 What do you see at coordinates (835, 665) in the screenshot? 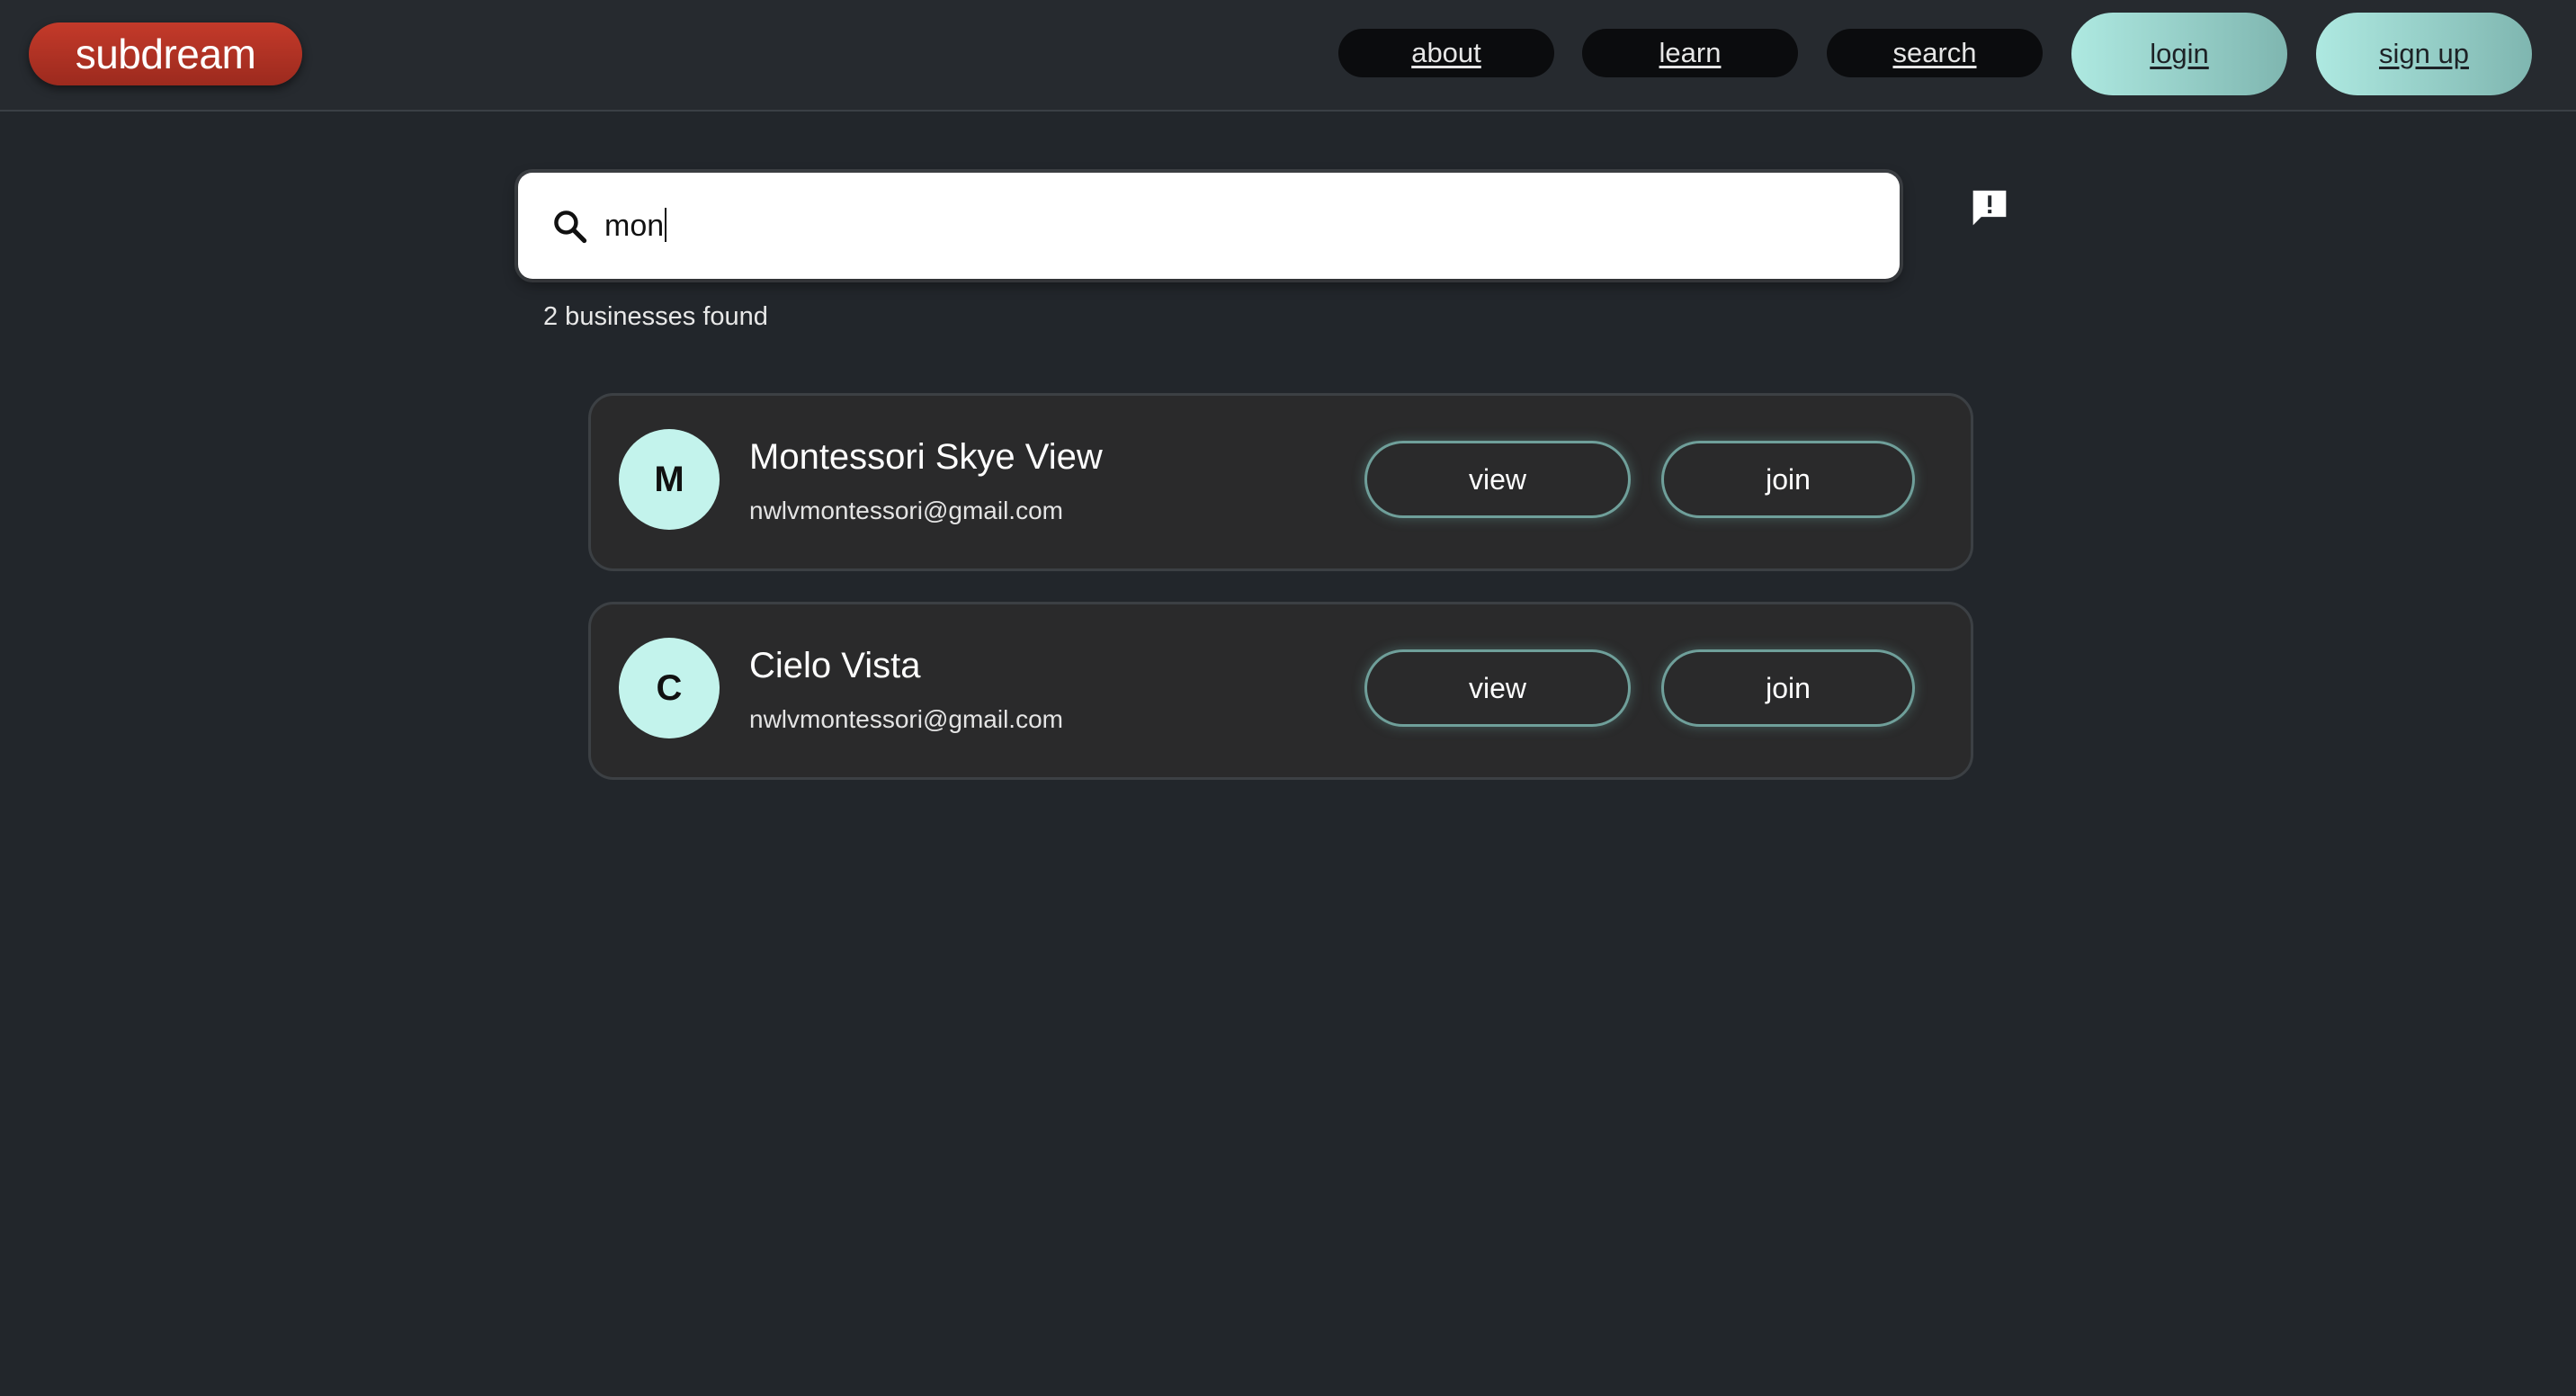
I see `business-name: Cielo Vista` at bounding box center [835, 665].